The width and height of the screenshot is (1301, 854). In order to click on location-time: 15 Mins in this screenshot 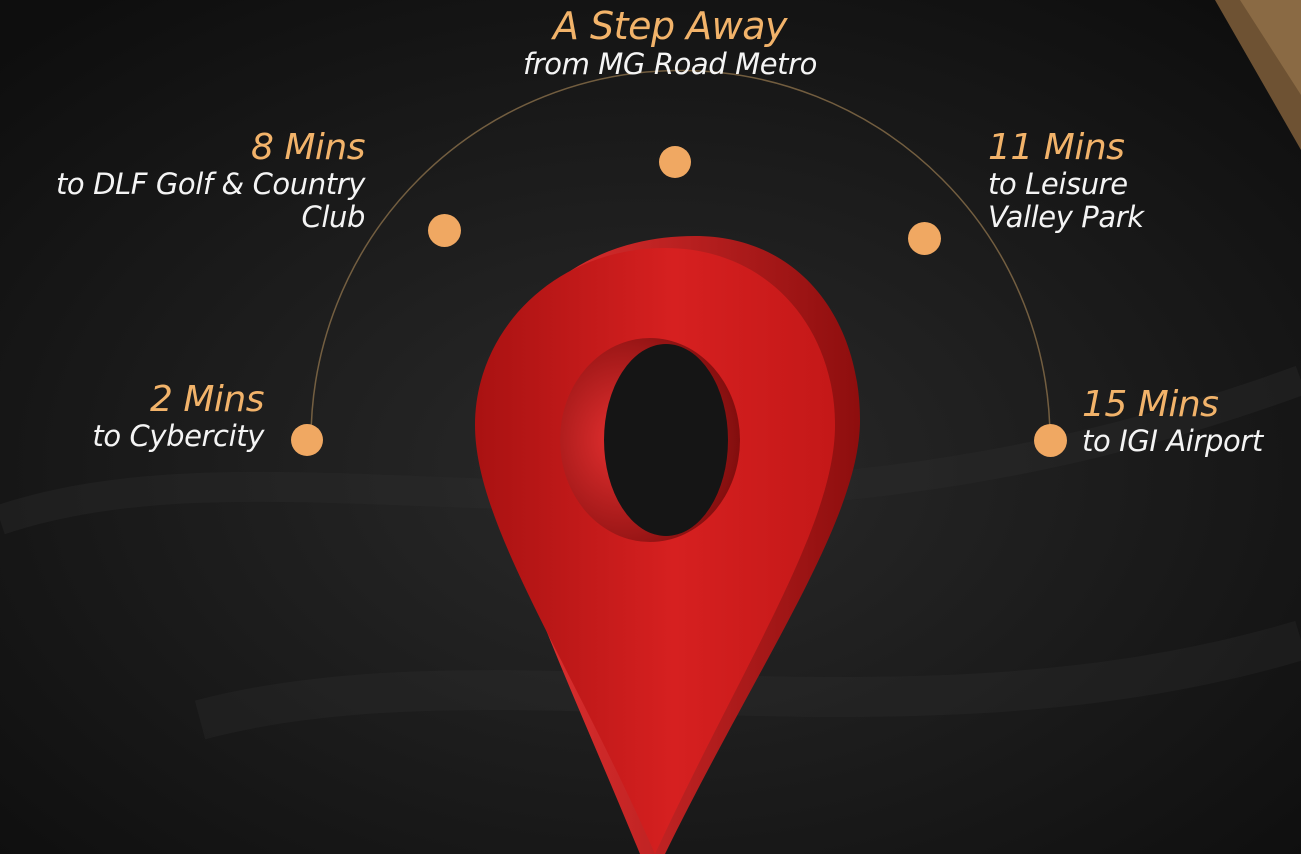, I will do `click(1150, 404)`.